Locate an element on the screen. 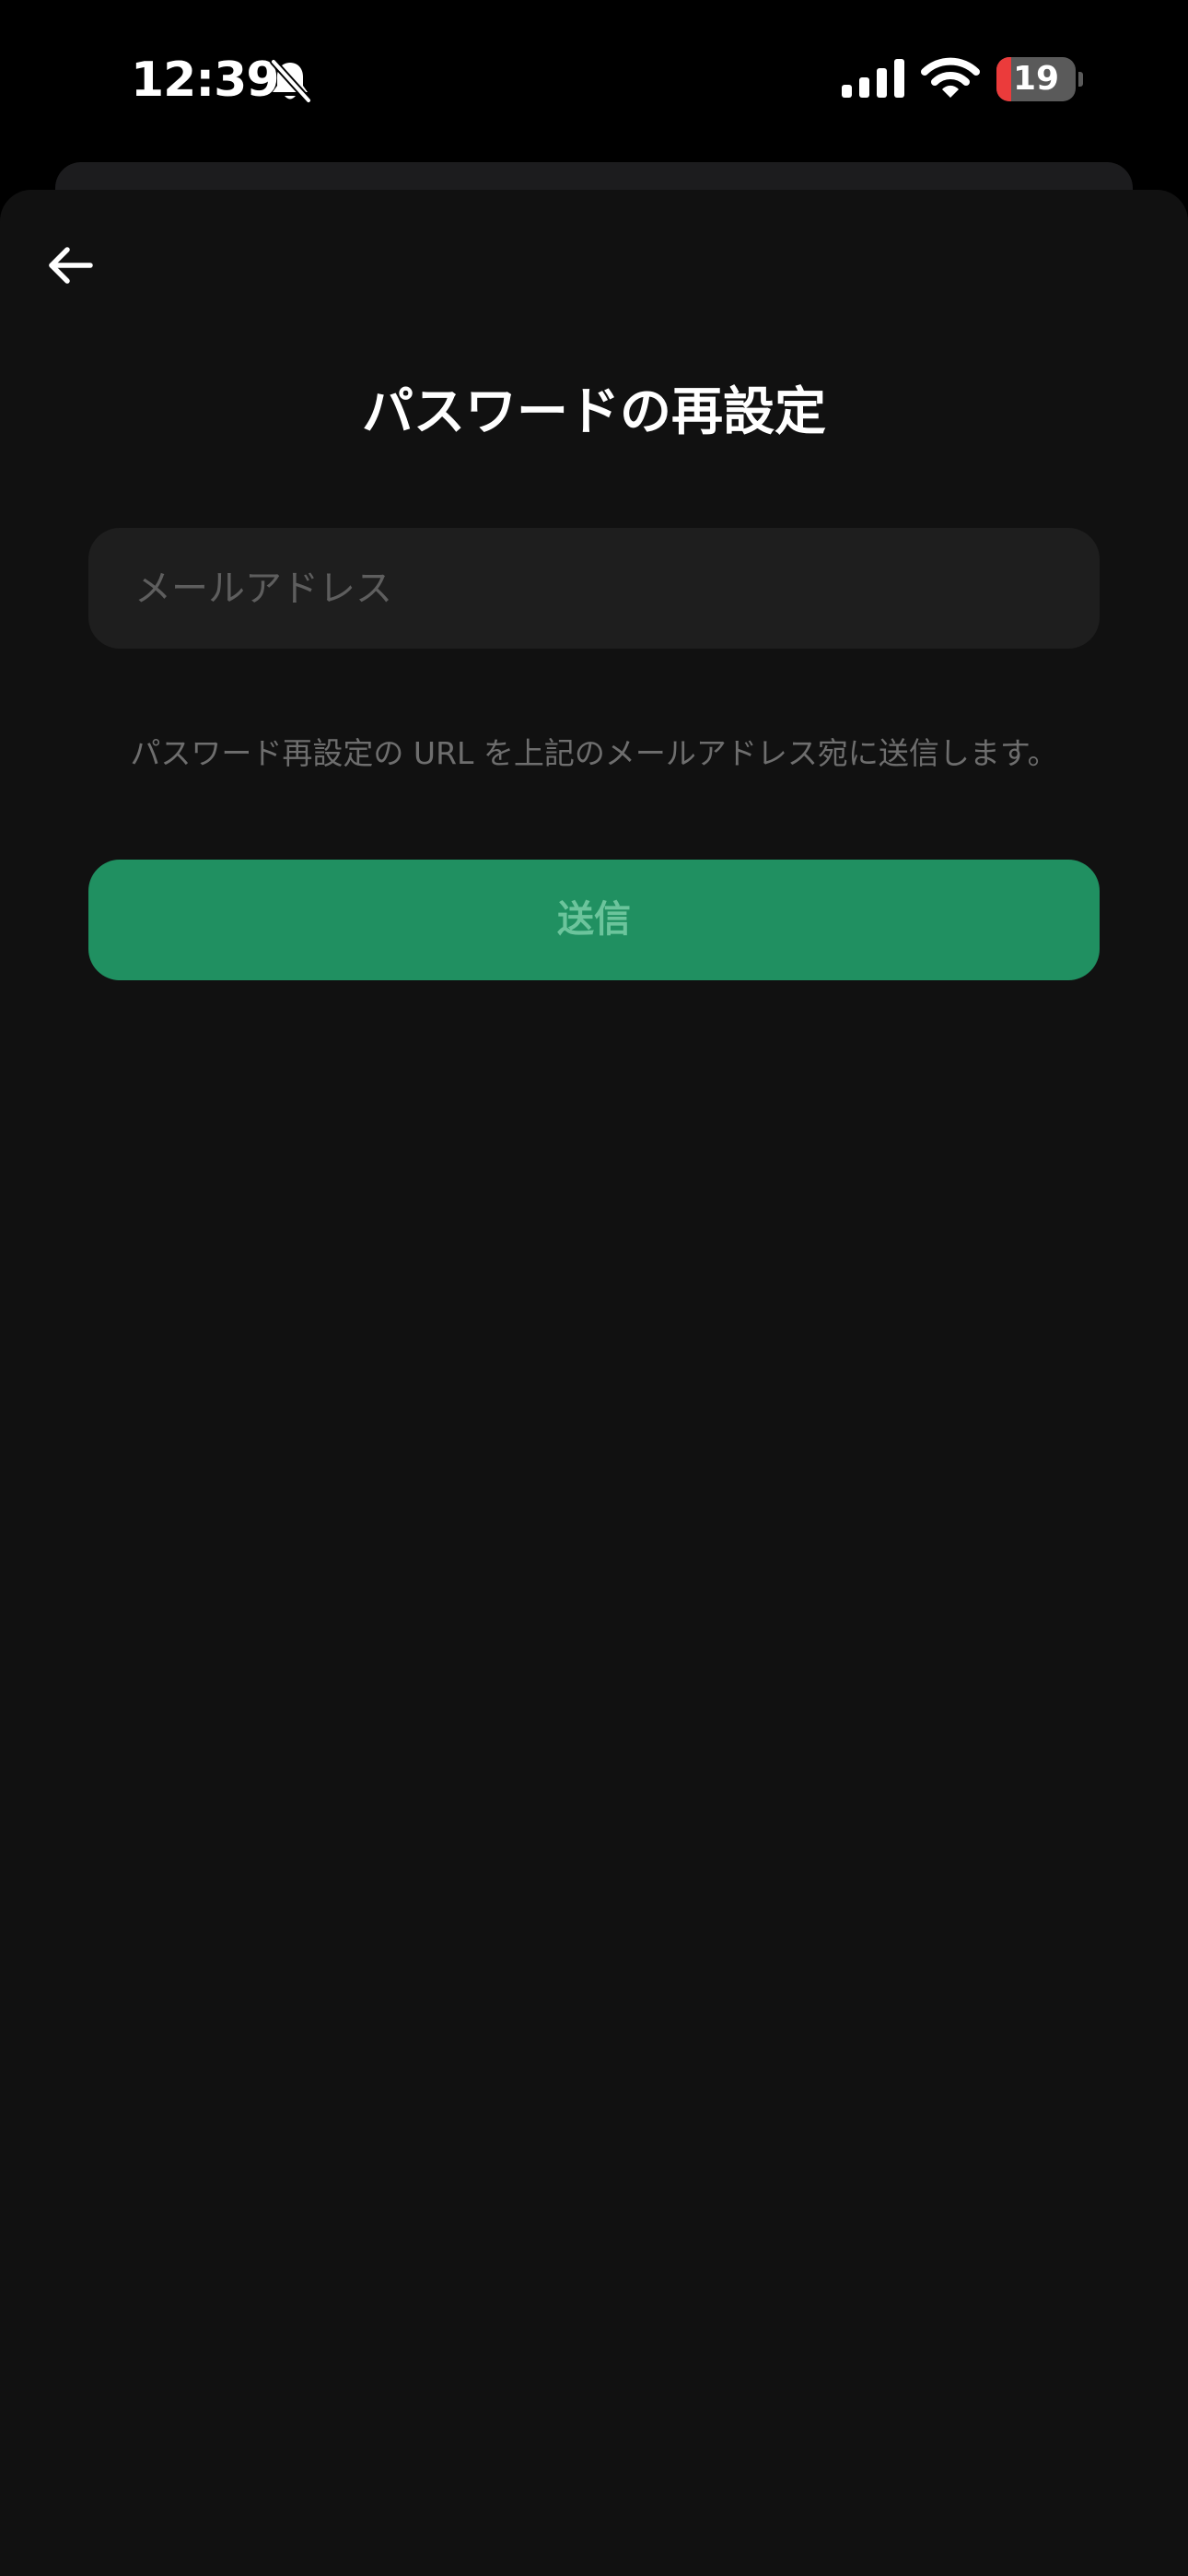 Image resolution: width=1188 pixels, height=2576 pixels. battery-body: 19 is located at coordinates (1036, 79).